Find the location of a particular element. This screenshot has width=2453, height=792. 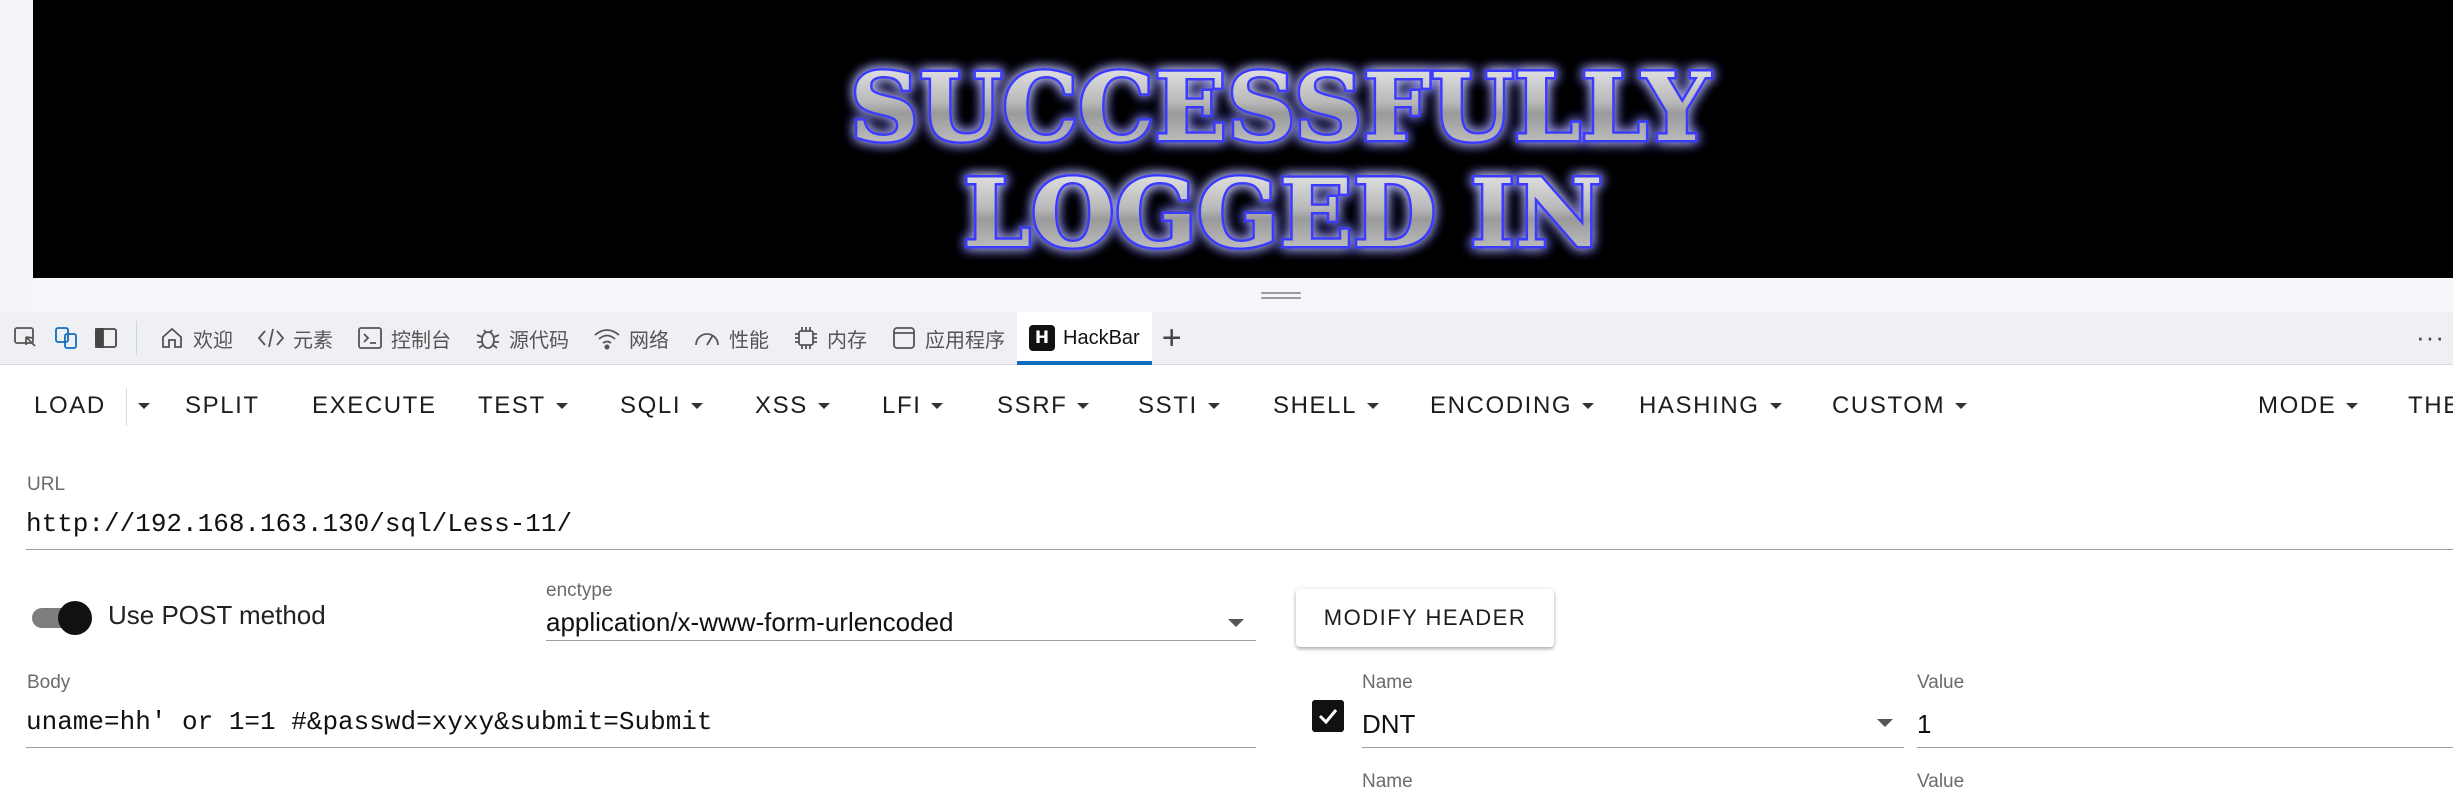

more-options-icon: ··· is located at coordinates (2430, 337).